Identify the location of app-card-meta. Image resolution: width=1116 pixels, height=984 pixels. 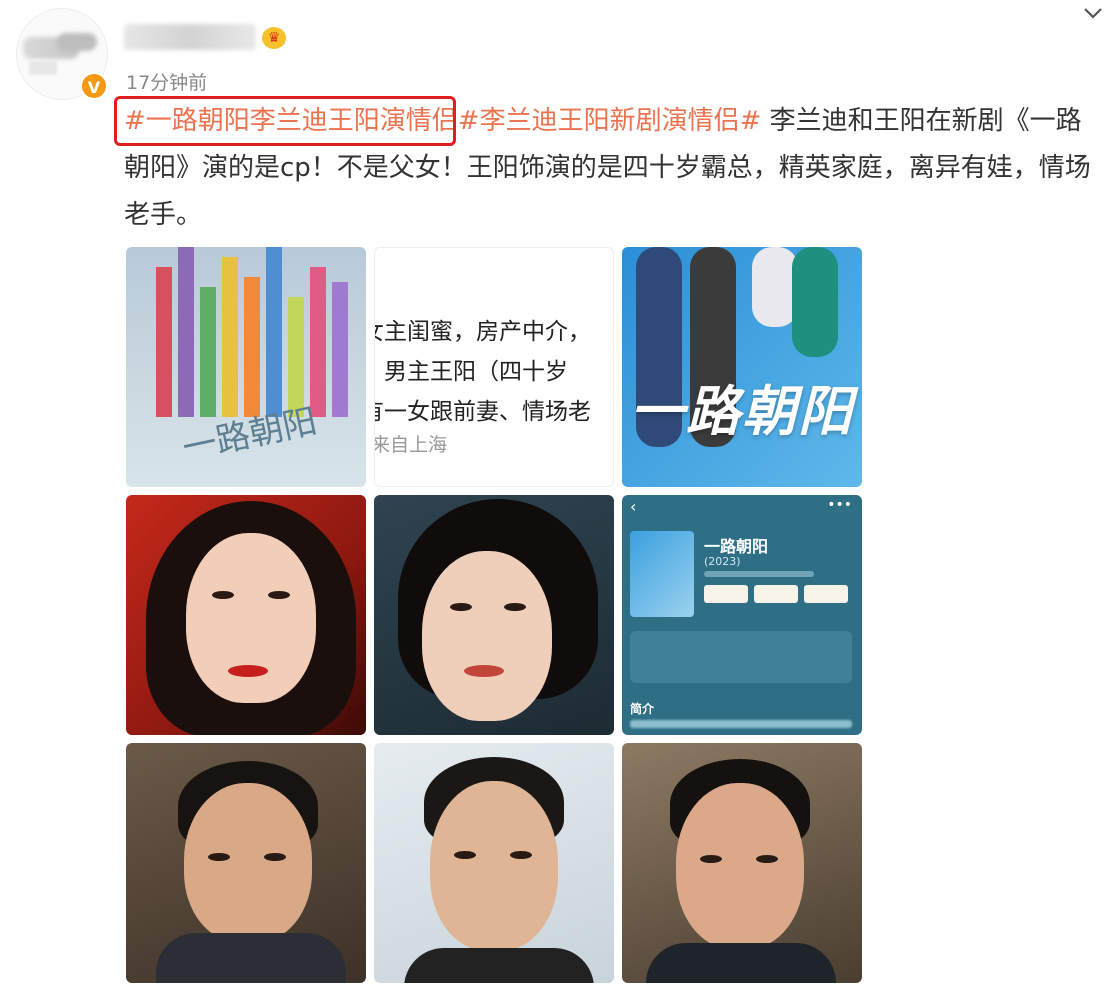
(759, 574).